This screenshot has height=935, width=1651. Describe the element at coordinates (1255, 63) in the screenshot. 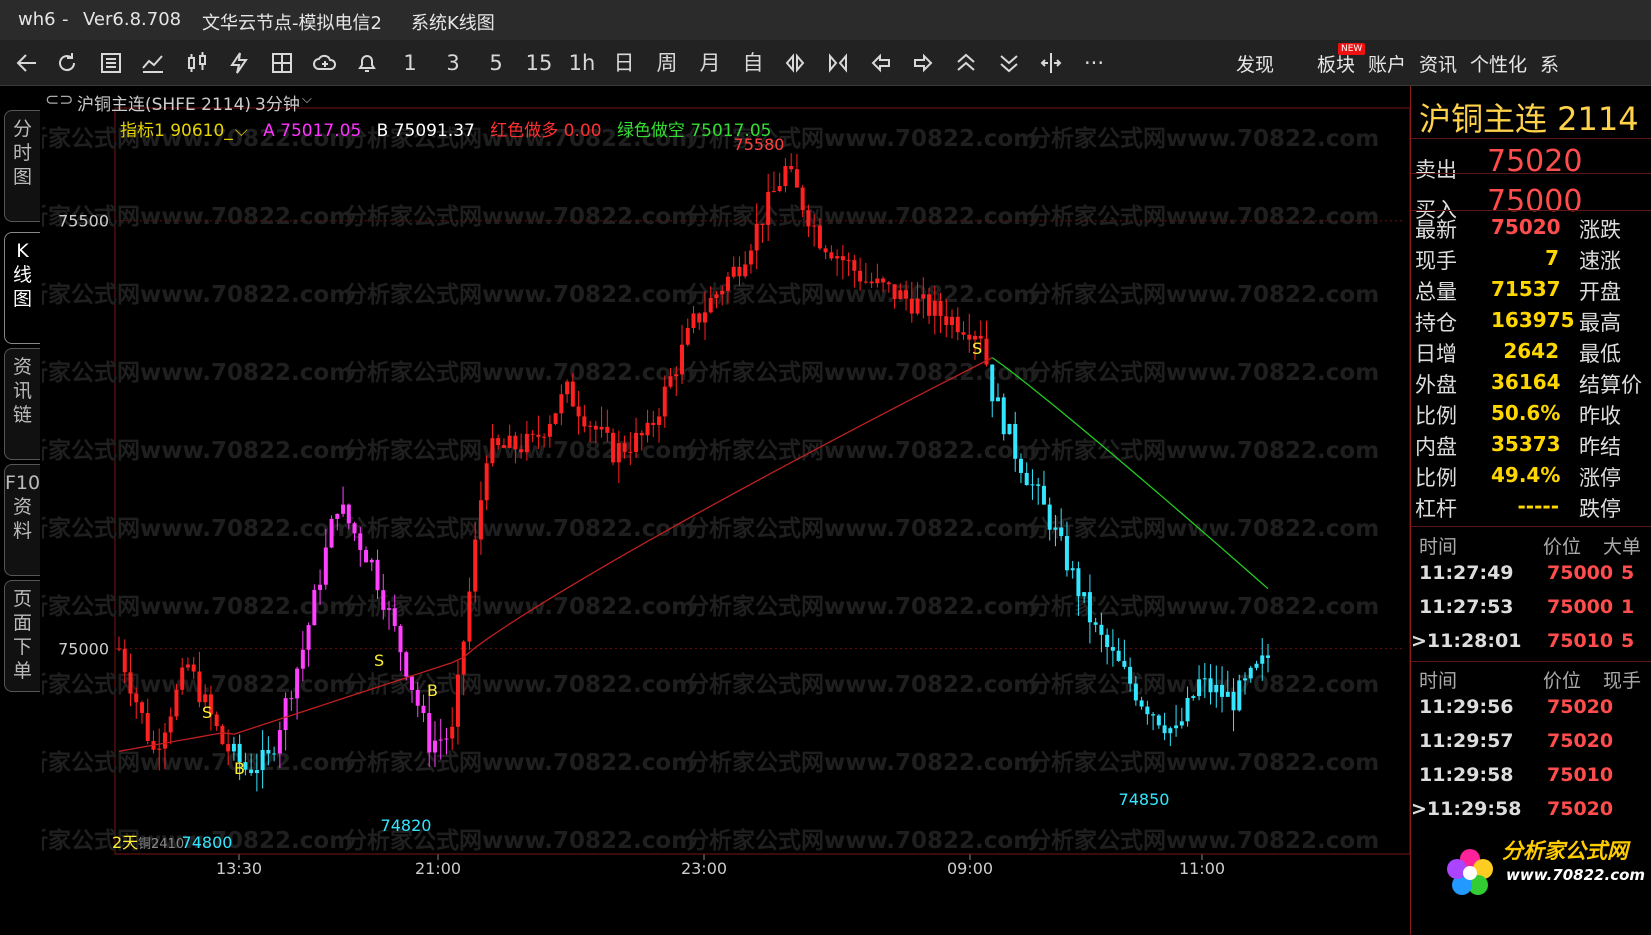

I see `discover-button: 发现` at that location.